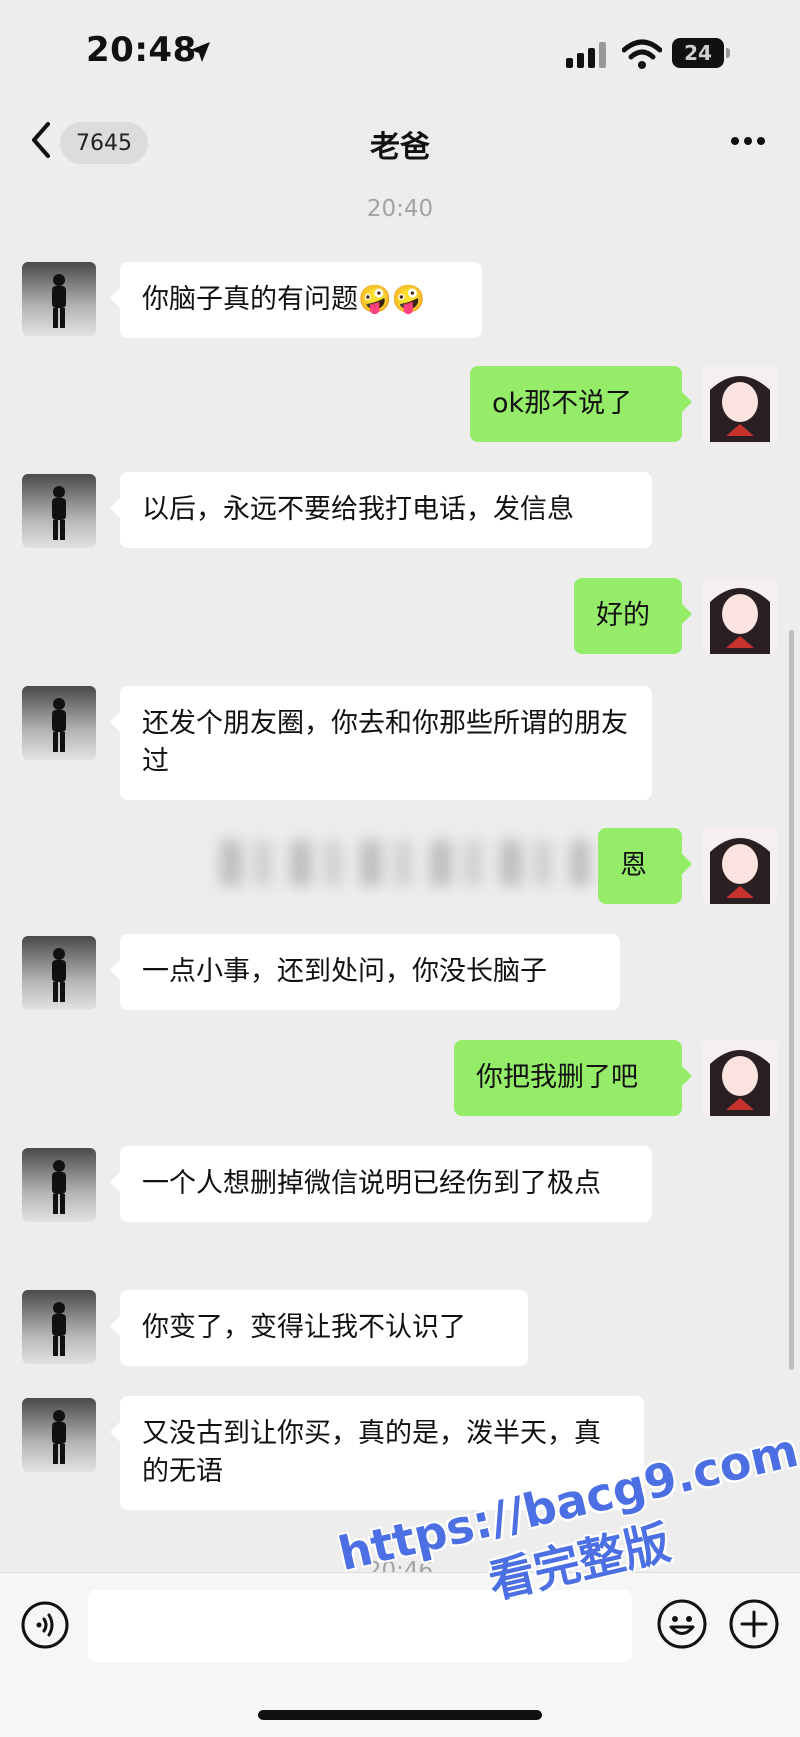  Describe the element at coordinates (400, 50) in the screenshot. I see `status-bar: 20:48 24` at that location.